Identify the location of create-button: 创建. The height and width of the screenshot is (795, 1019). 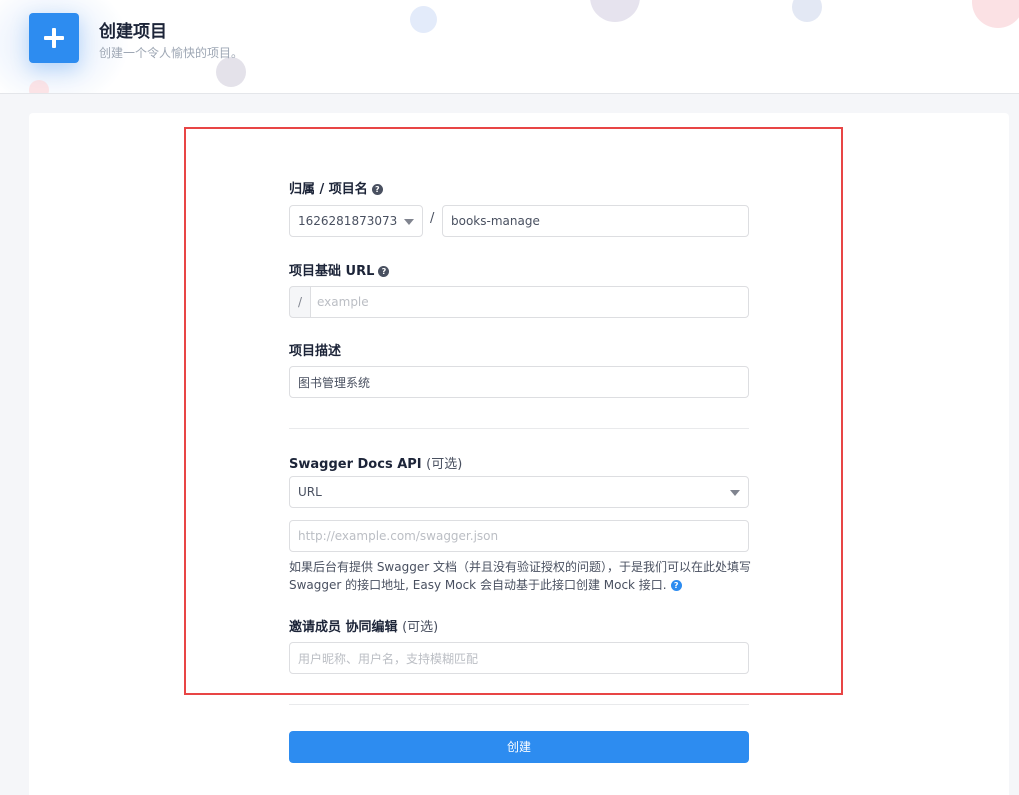
(519, 747).